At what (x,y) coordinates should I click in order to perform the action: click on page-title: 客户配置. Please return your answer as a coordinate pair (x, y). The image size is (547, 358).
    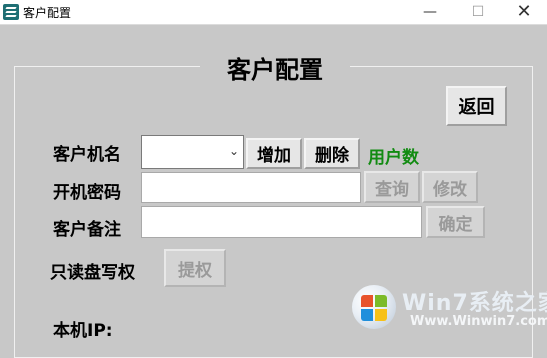
    Looking at the image, I should click on (275, 67).